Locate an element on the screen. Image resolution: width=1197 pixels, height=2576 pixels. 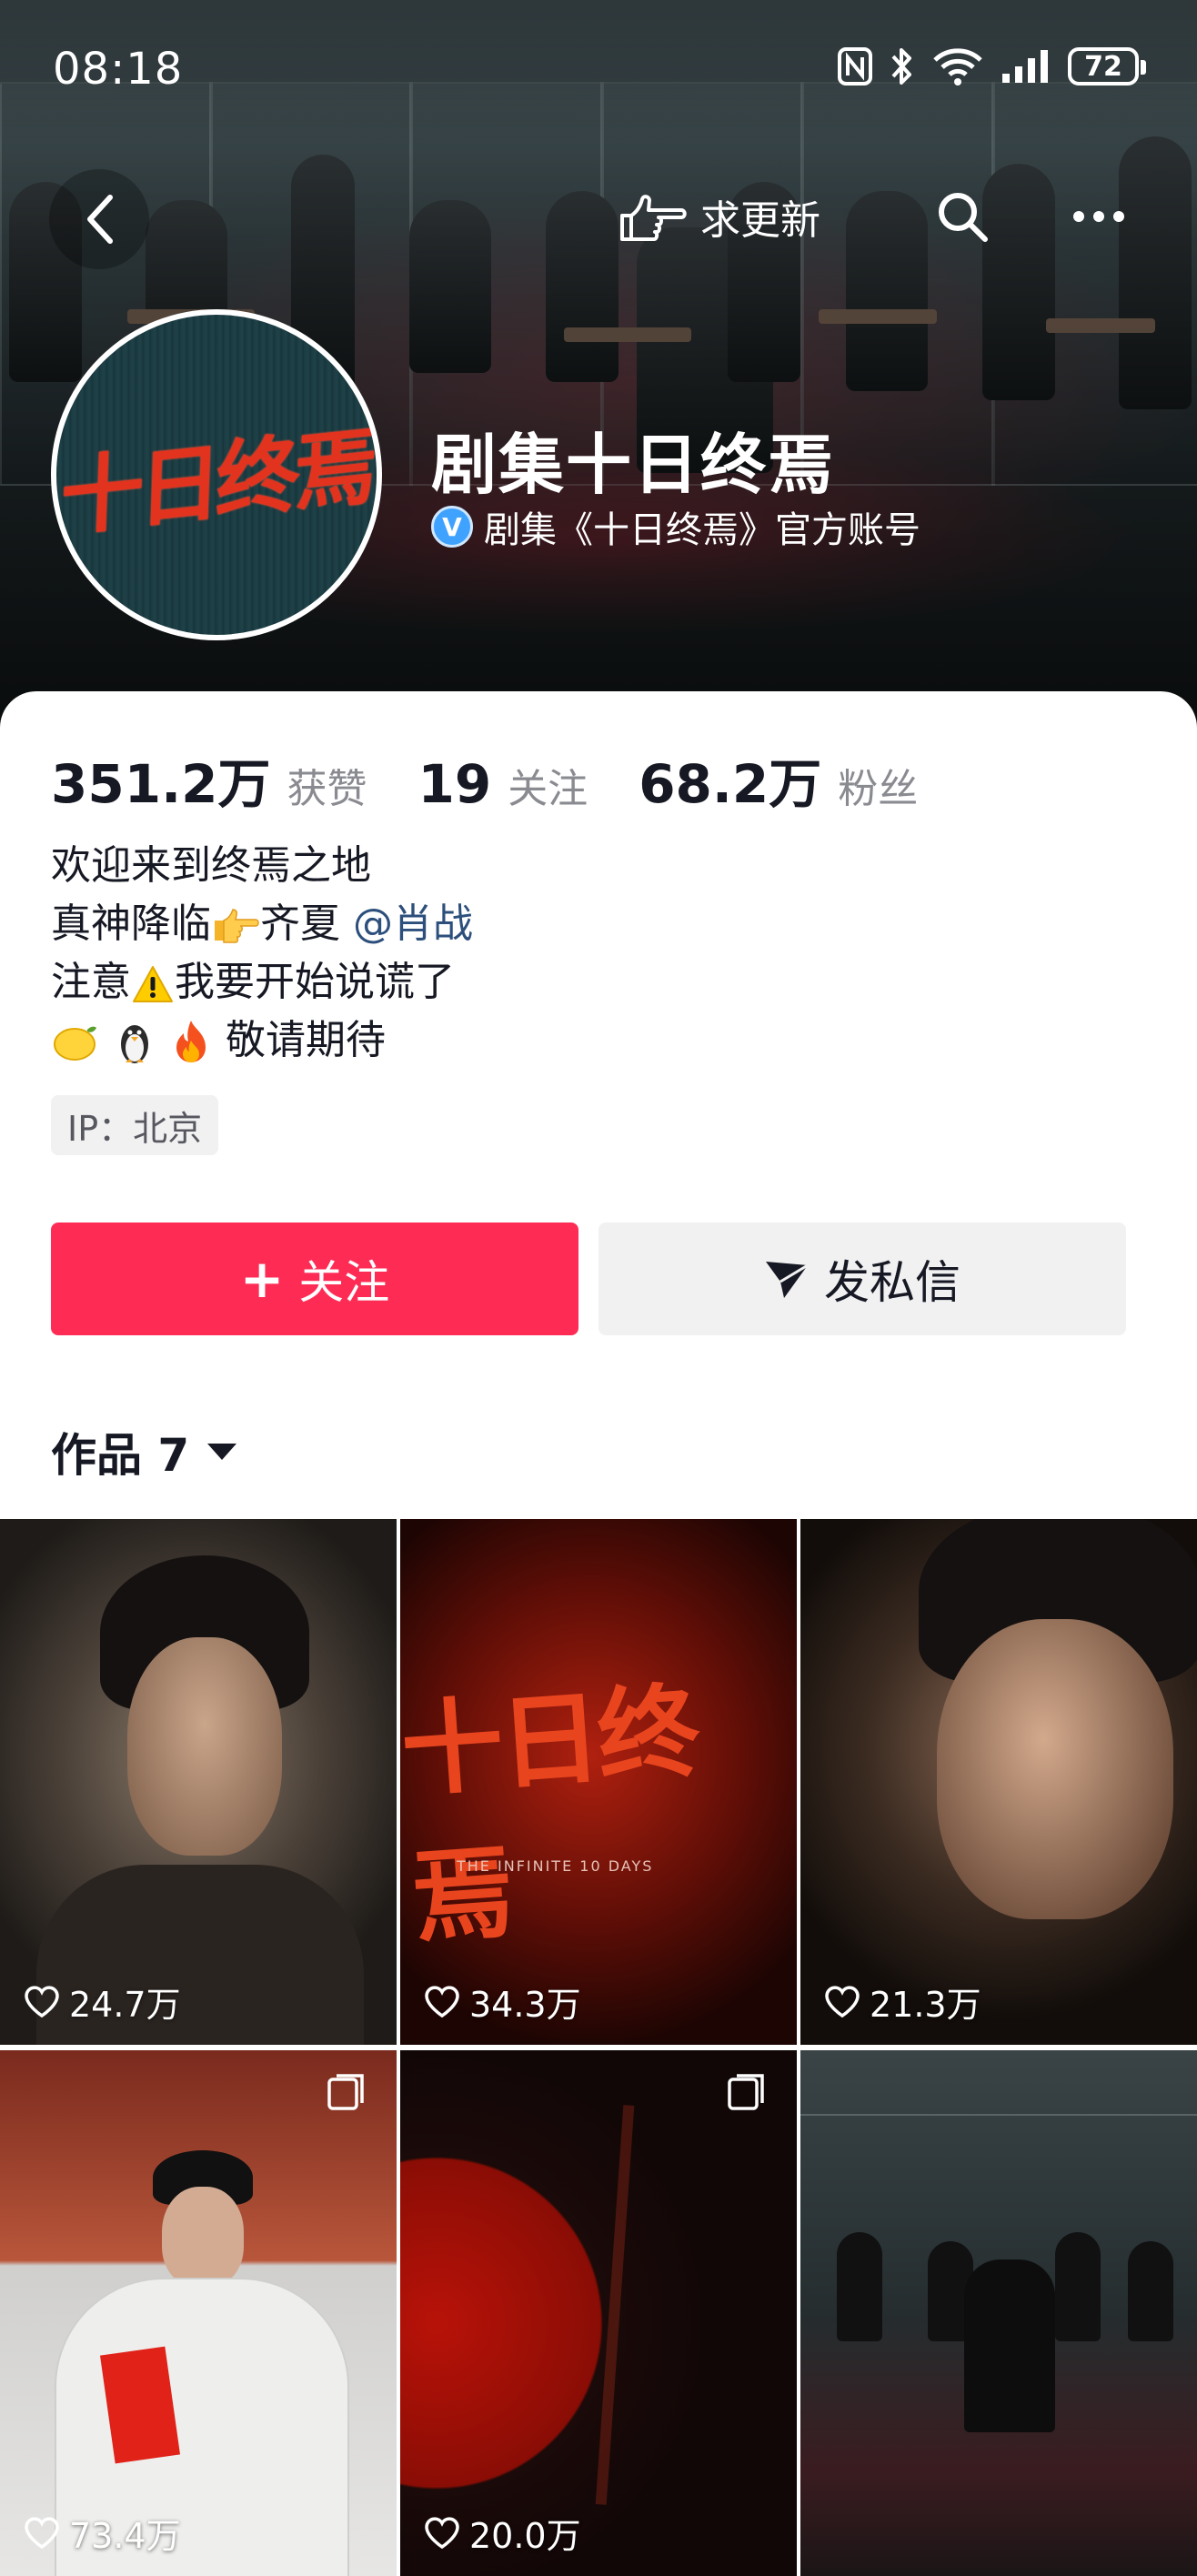
nfc-icon is located at coordinates (855, 66).